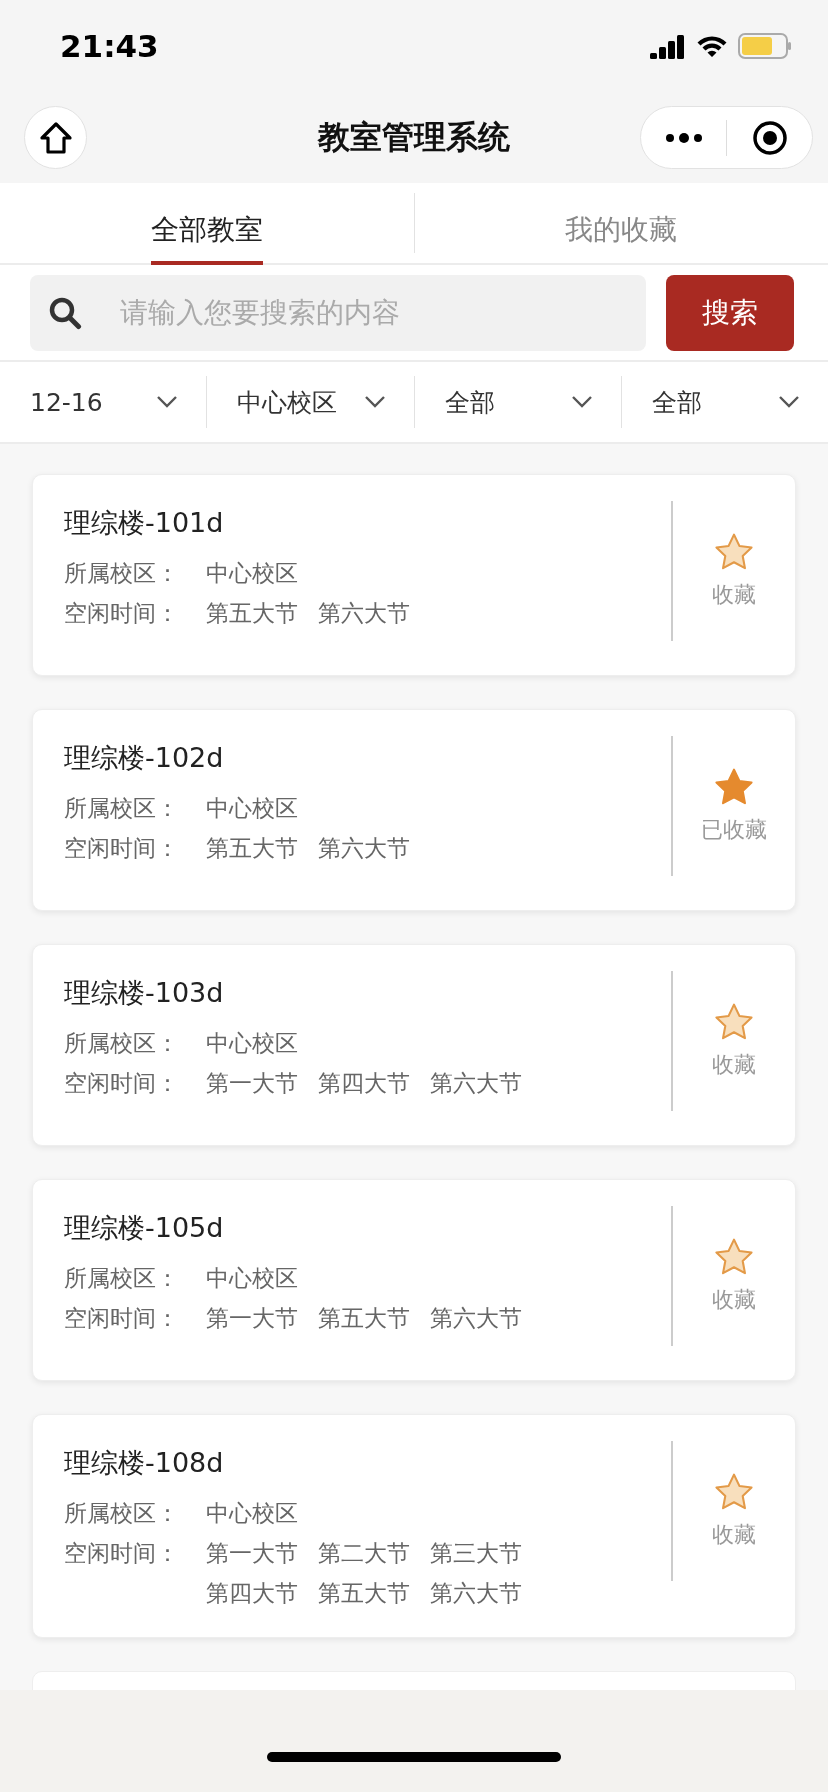 This screenshot has width=828, height=1792. What do you see at coordinates (621, 223) in the screenshot?
I see `tab: 我的收藏` at bounding box center [621, 223].